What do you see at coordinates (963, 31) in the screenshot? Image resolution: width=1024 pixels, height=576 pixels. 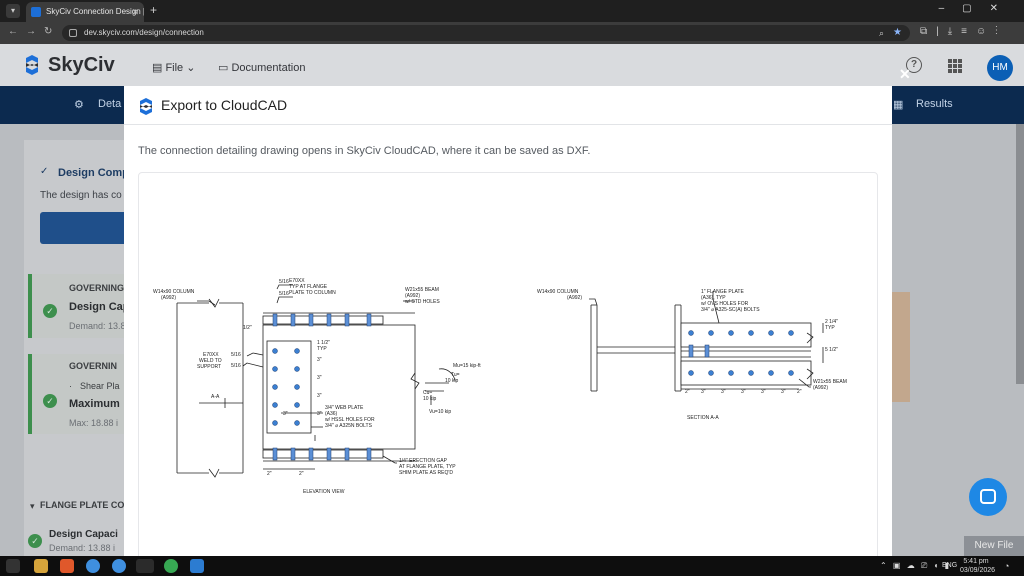 I see `browser-extension-icons: ⧉|⤓≡☺⋮` at bounding box center [963, 31].